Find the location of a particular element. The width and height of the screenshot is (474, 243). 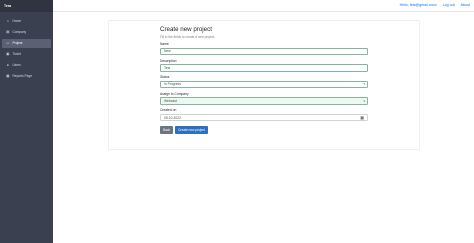

calendar-icon: ▦ is located at coordinates (362, 117).